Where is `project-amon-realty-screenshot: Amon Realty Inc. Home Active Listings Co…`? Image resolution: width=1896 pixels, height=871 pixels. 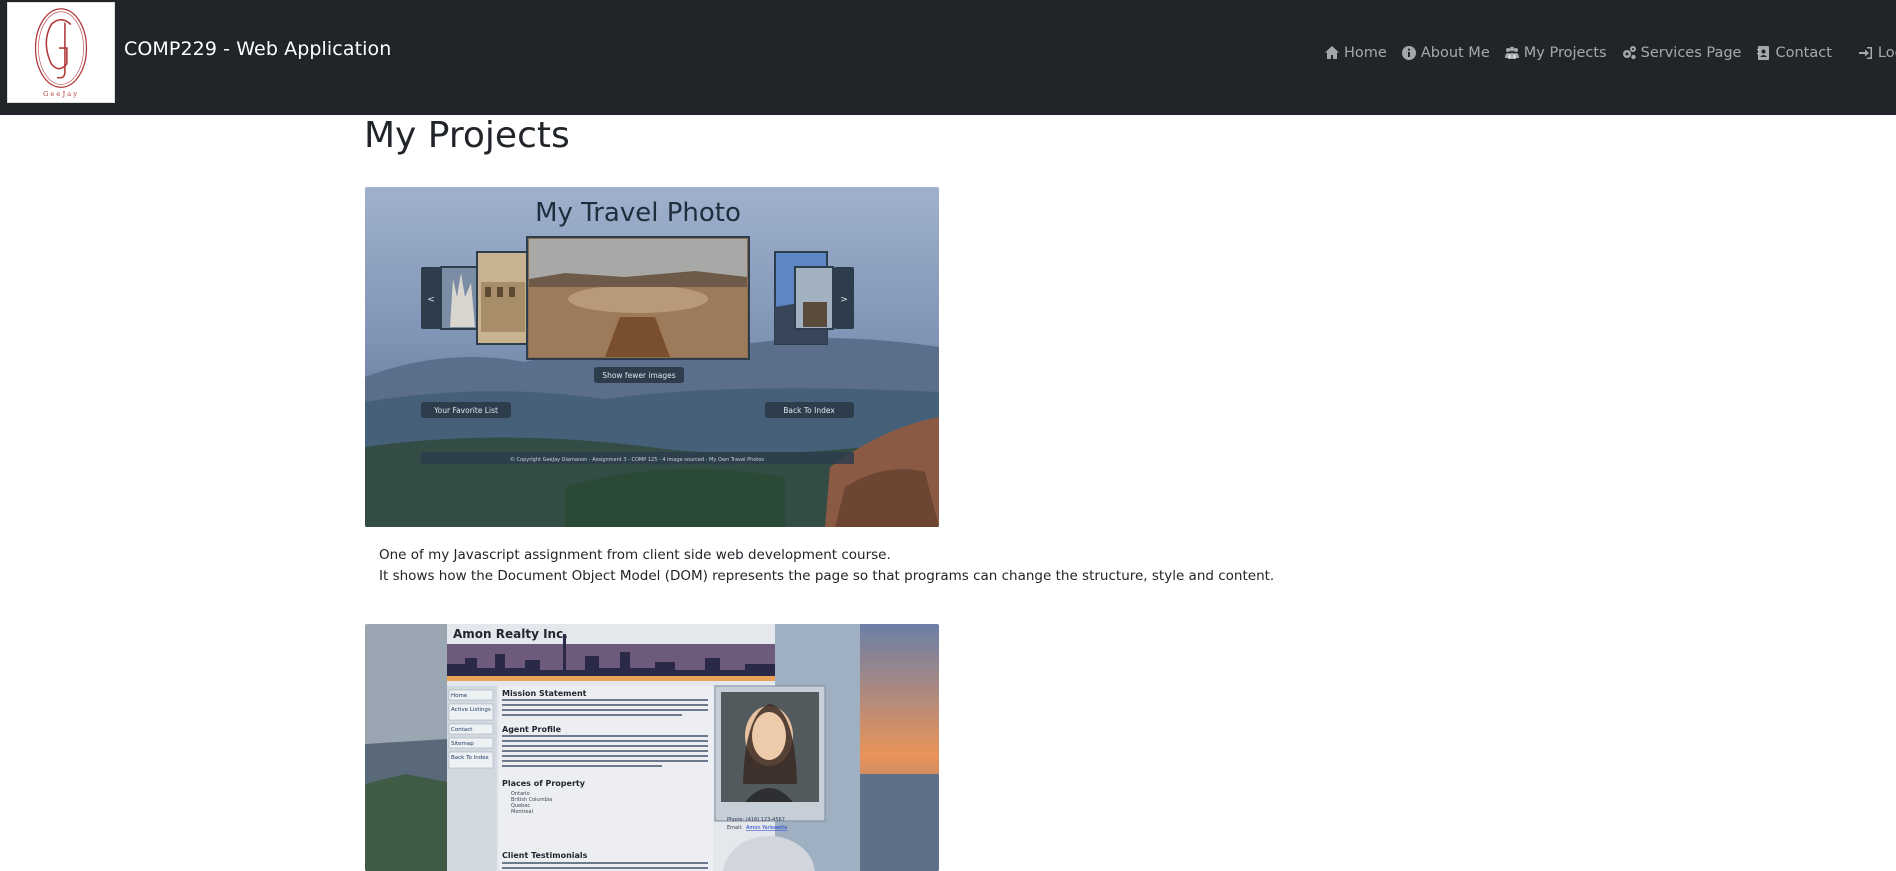
project-amon-realty-screenshot: Amon Realty Inc. Home Active Listings Co… is located at coordinates (652, 747).